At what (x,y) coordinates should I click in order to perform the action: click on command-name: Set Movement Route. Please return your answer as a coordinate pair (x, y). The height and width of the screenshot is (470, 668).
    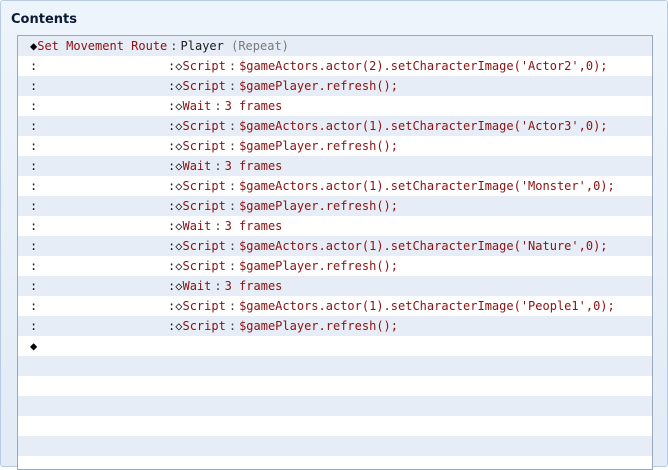
    Looking at the image, I should click on (102, 46).